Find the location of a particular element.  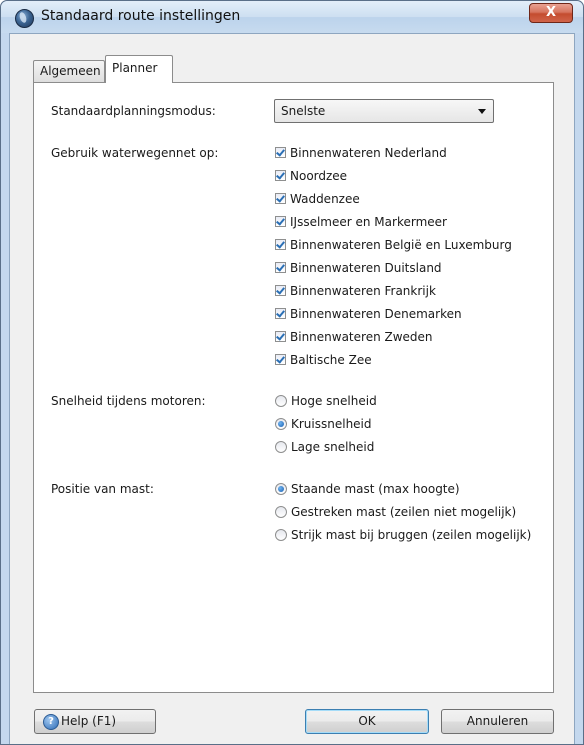

radio-lage-snelheid: Lage snelheid is located at coordinates (324, 447).